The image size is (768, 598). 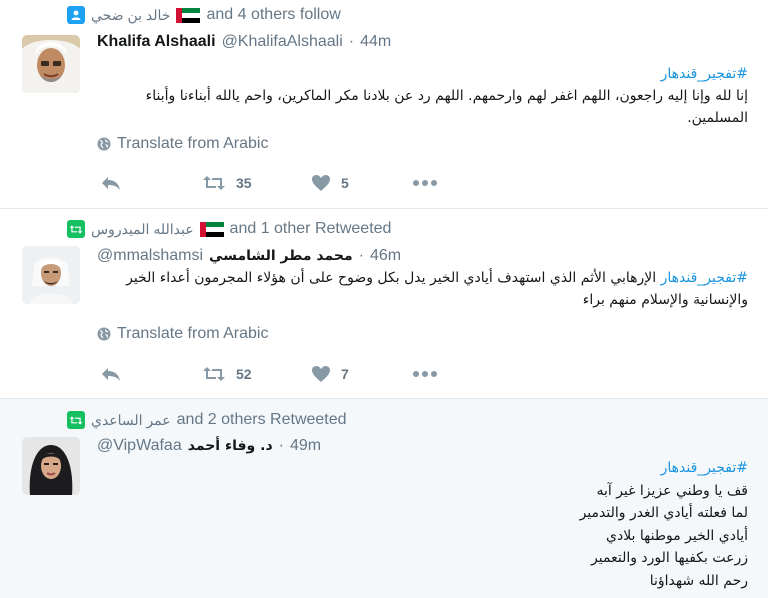 What do you see at coordinates (139, 446) in the screenshot?
I see `author-handle: @VipWafaa` at bounding box center [139, 446].